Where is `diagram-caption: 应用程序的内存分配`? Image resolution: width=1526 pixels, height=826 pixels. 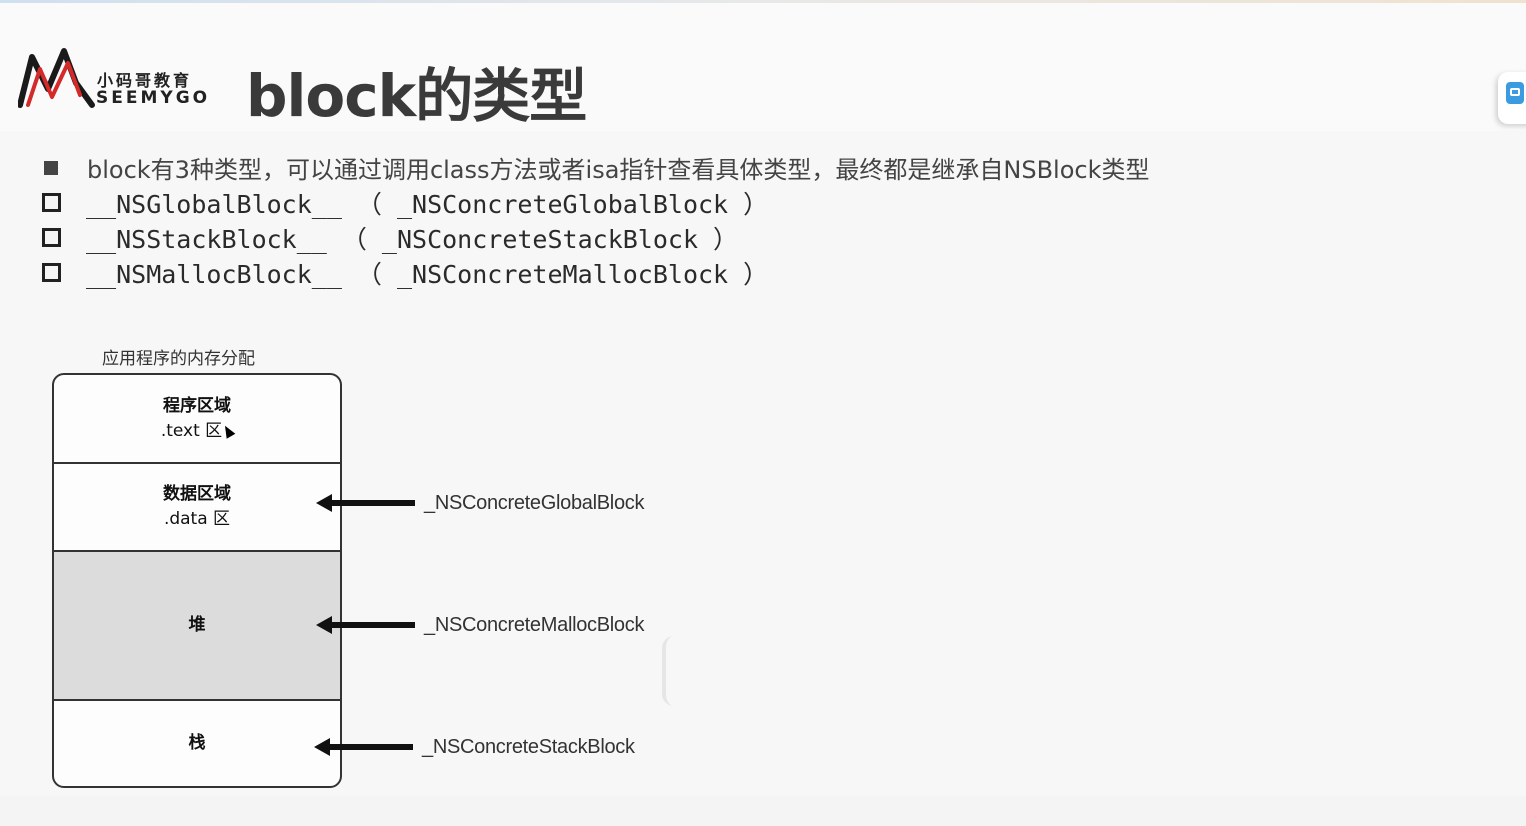 diagram-caption: 应用程序的内存分配 is located at coordinates (178, 359).